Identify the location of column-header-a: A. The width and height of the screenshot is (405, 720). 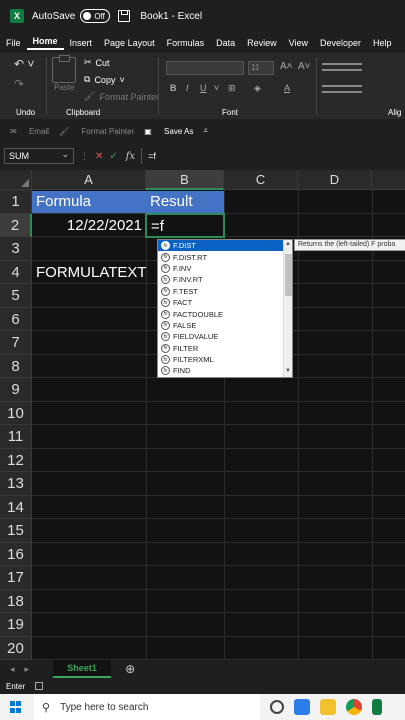
(89, 180).